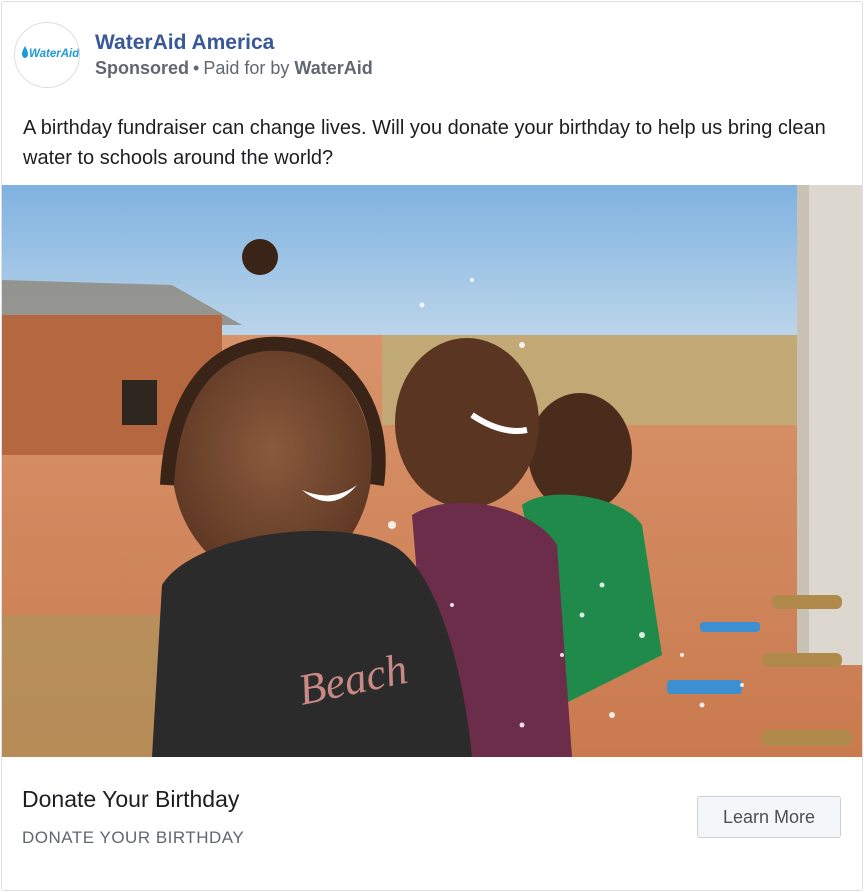 Image resolution: width=864 pixels, height=892 pixels. I want to click on svg-text: WaterAid, so click(54, 54).